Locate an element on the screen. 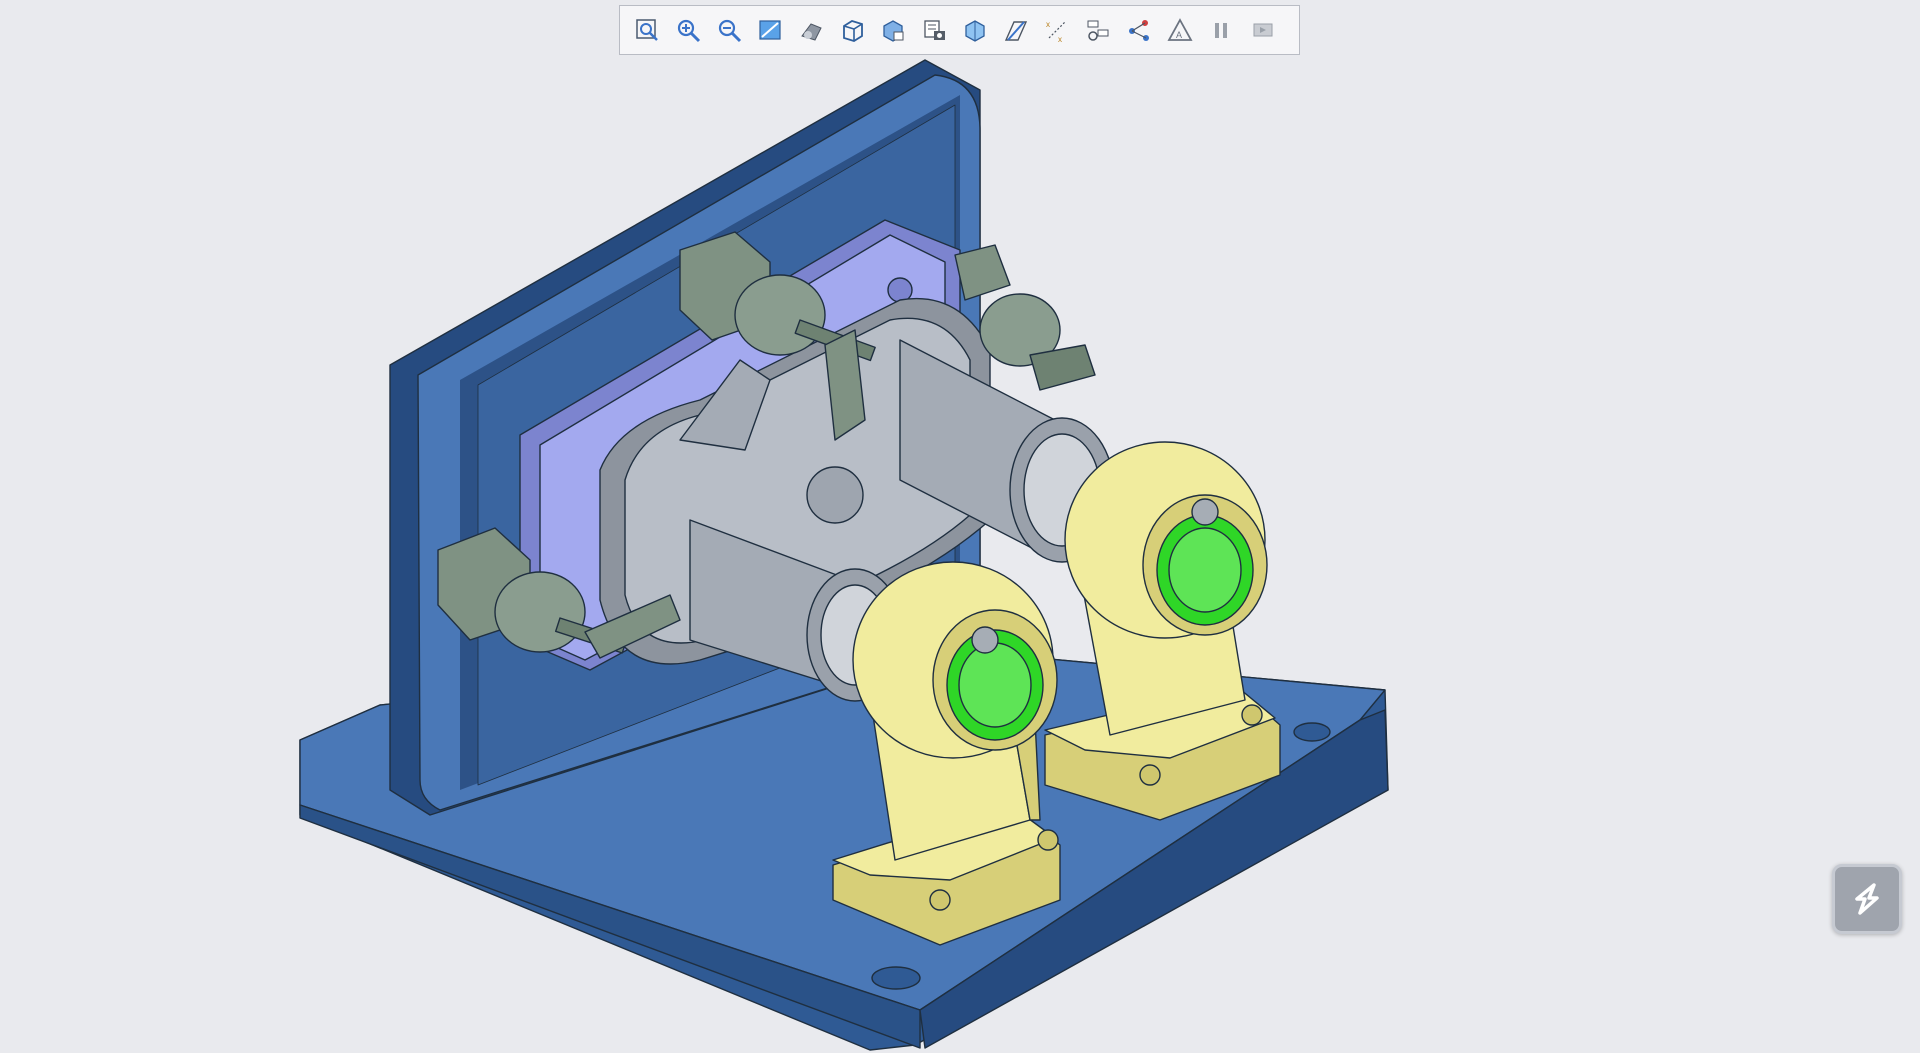 The image size is (1920, 1053). toolbar-button-plane-display is located at coordinates (1015, 30).